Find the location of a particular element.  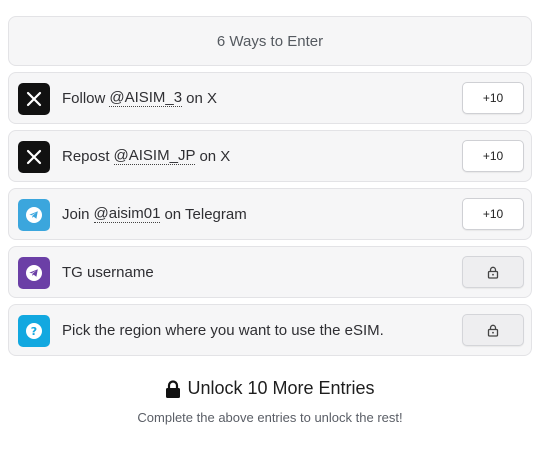

entry-label: Join @aisim01 on Telegram is located at coordinates (154, 214).